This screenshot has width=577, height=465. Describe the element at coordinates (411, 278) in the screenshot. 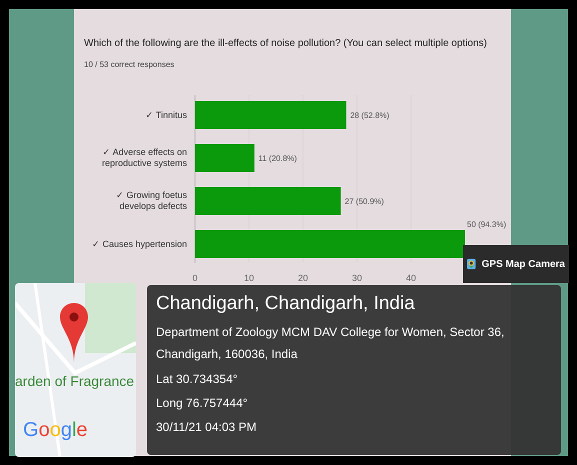

I see `axis-tick-label: 40` at that location.